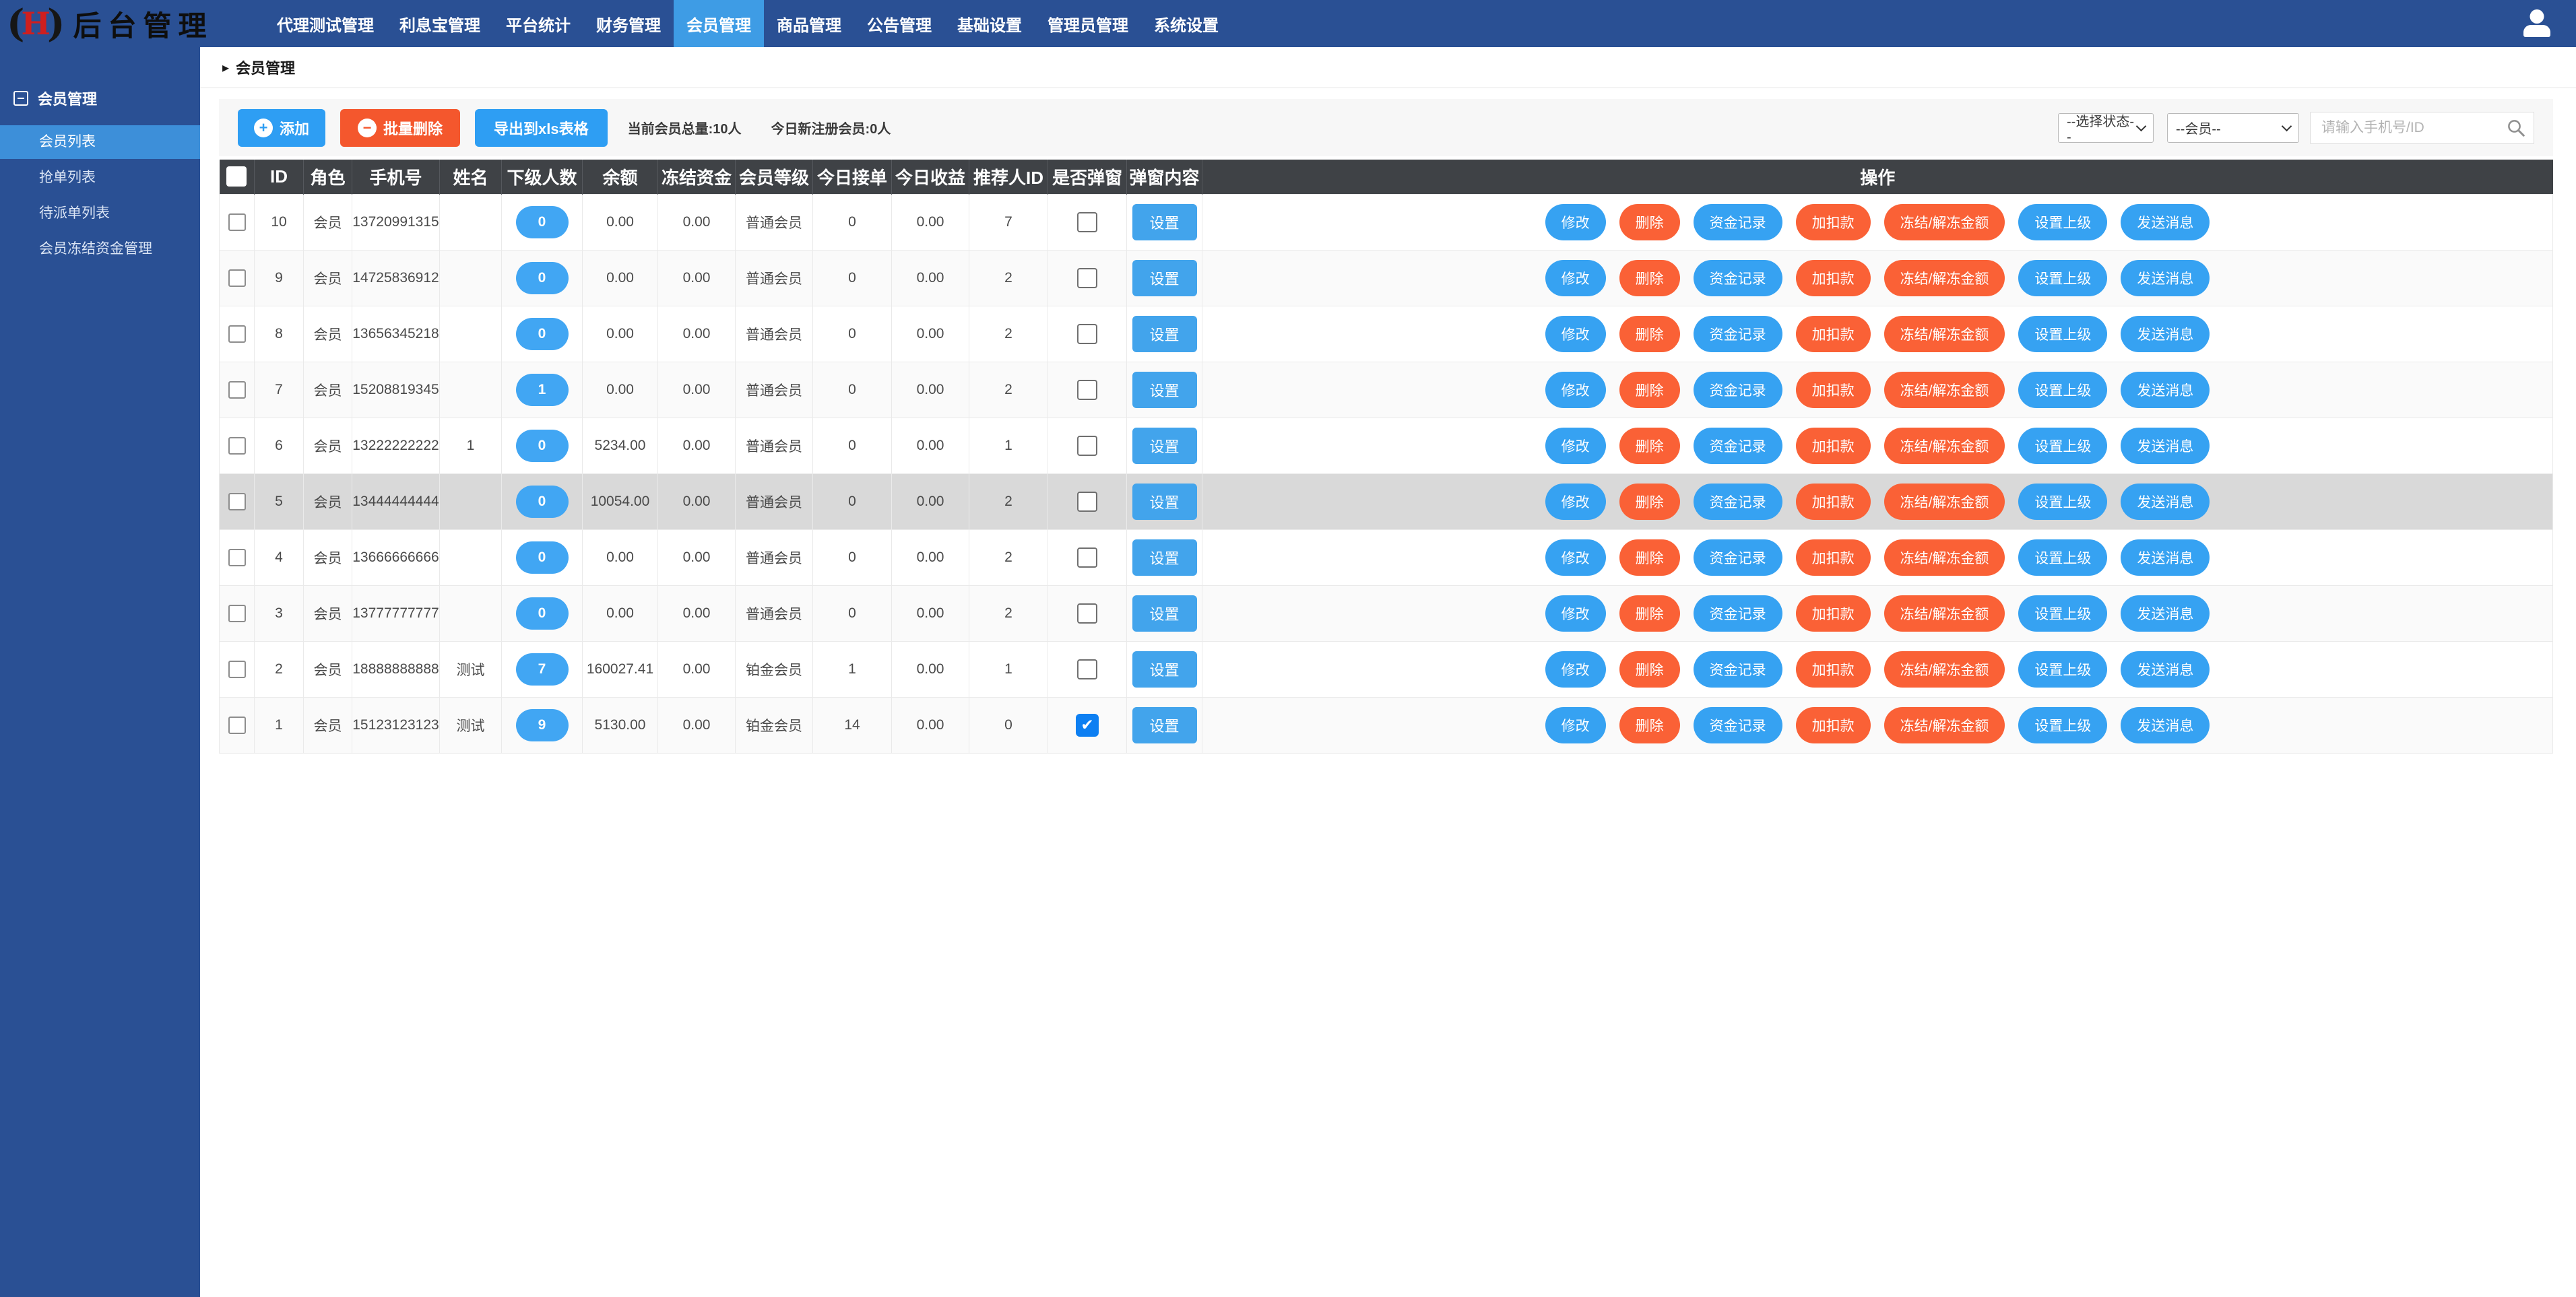  What do you see at coordinates (100, 142) in the screenshot?
I see `sidebar-item-member-list: 会员列表` at bounding box center [100, 142].